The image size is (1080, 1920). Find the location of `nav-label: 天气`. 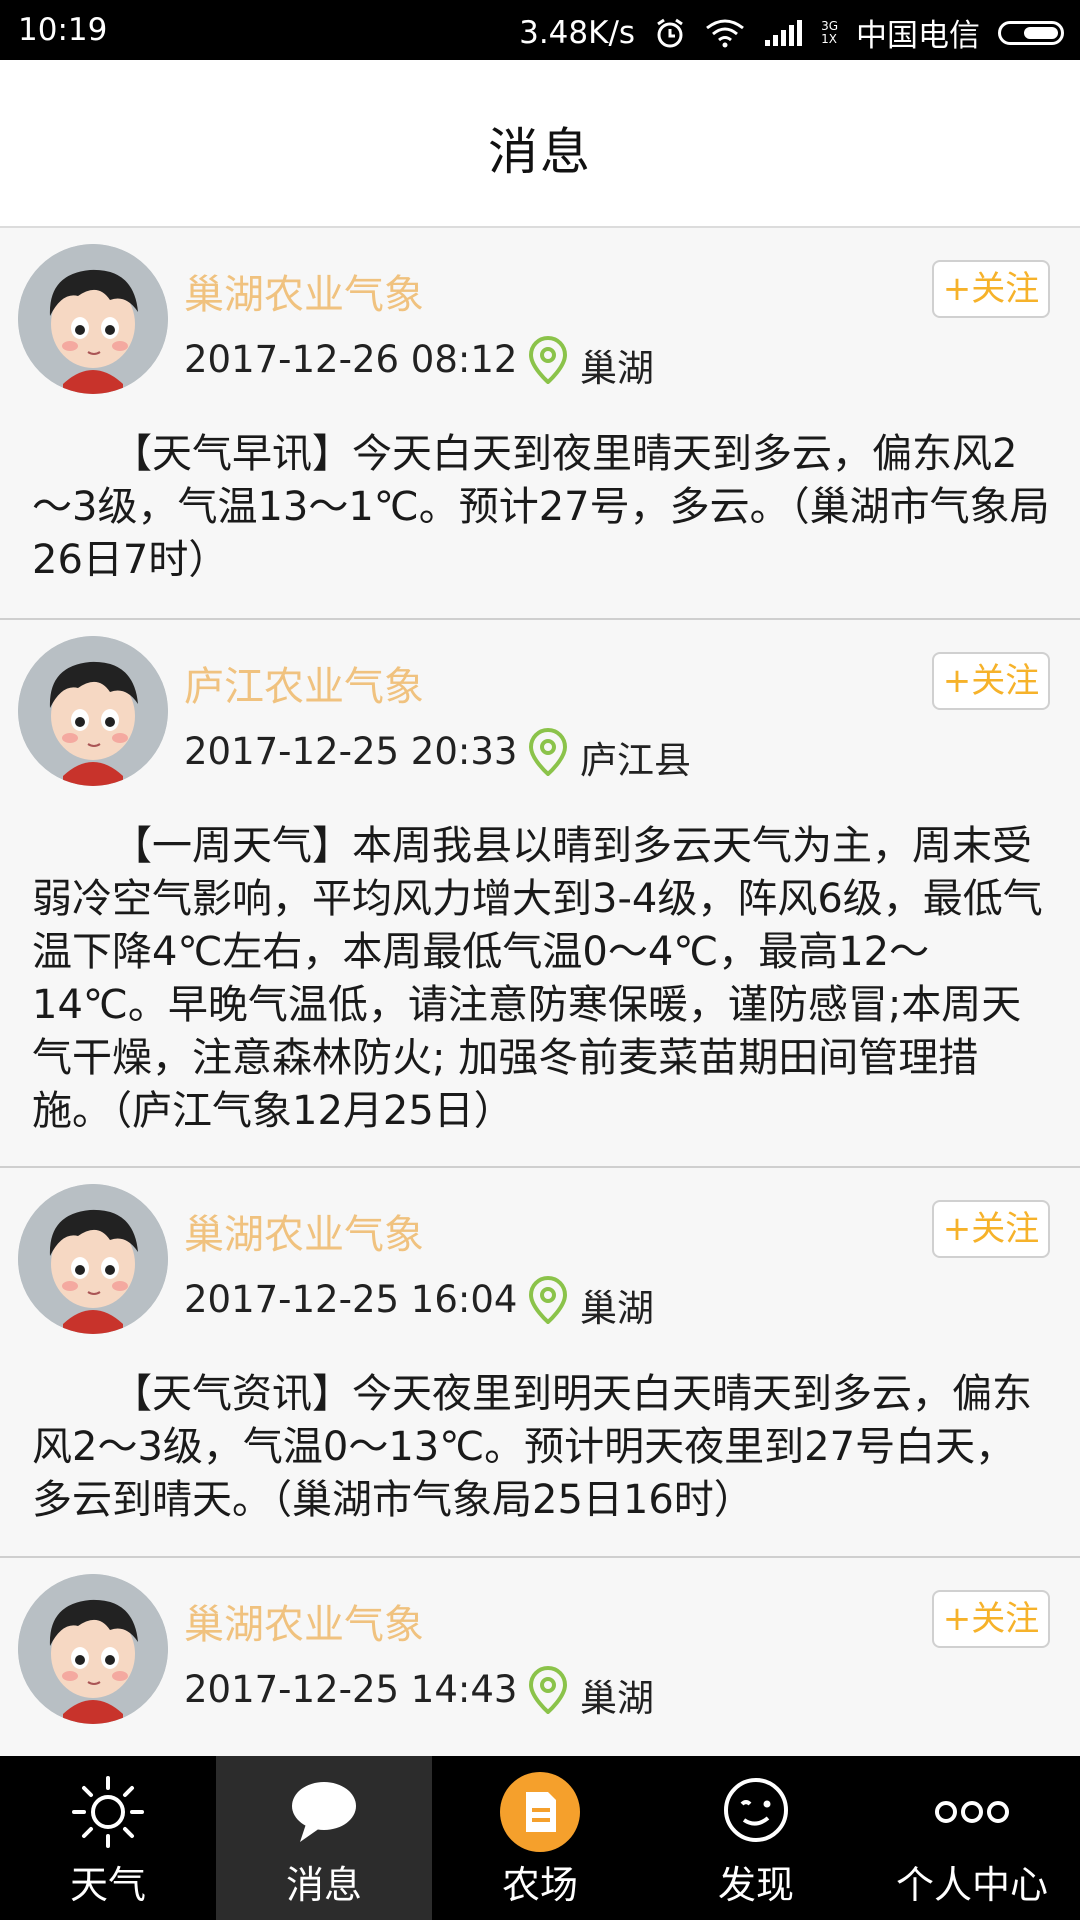

nav-label: 天气 is located at coordinates (107, 1885).